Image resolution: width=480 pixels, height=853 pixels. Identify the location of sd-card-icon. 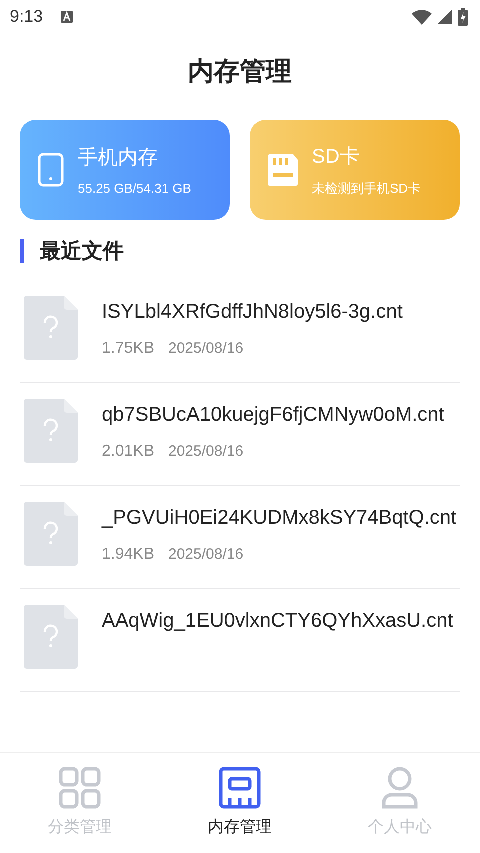
(283, 170).